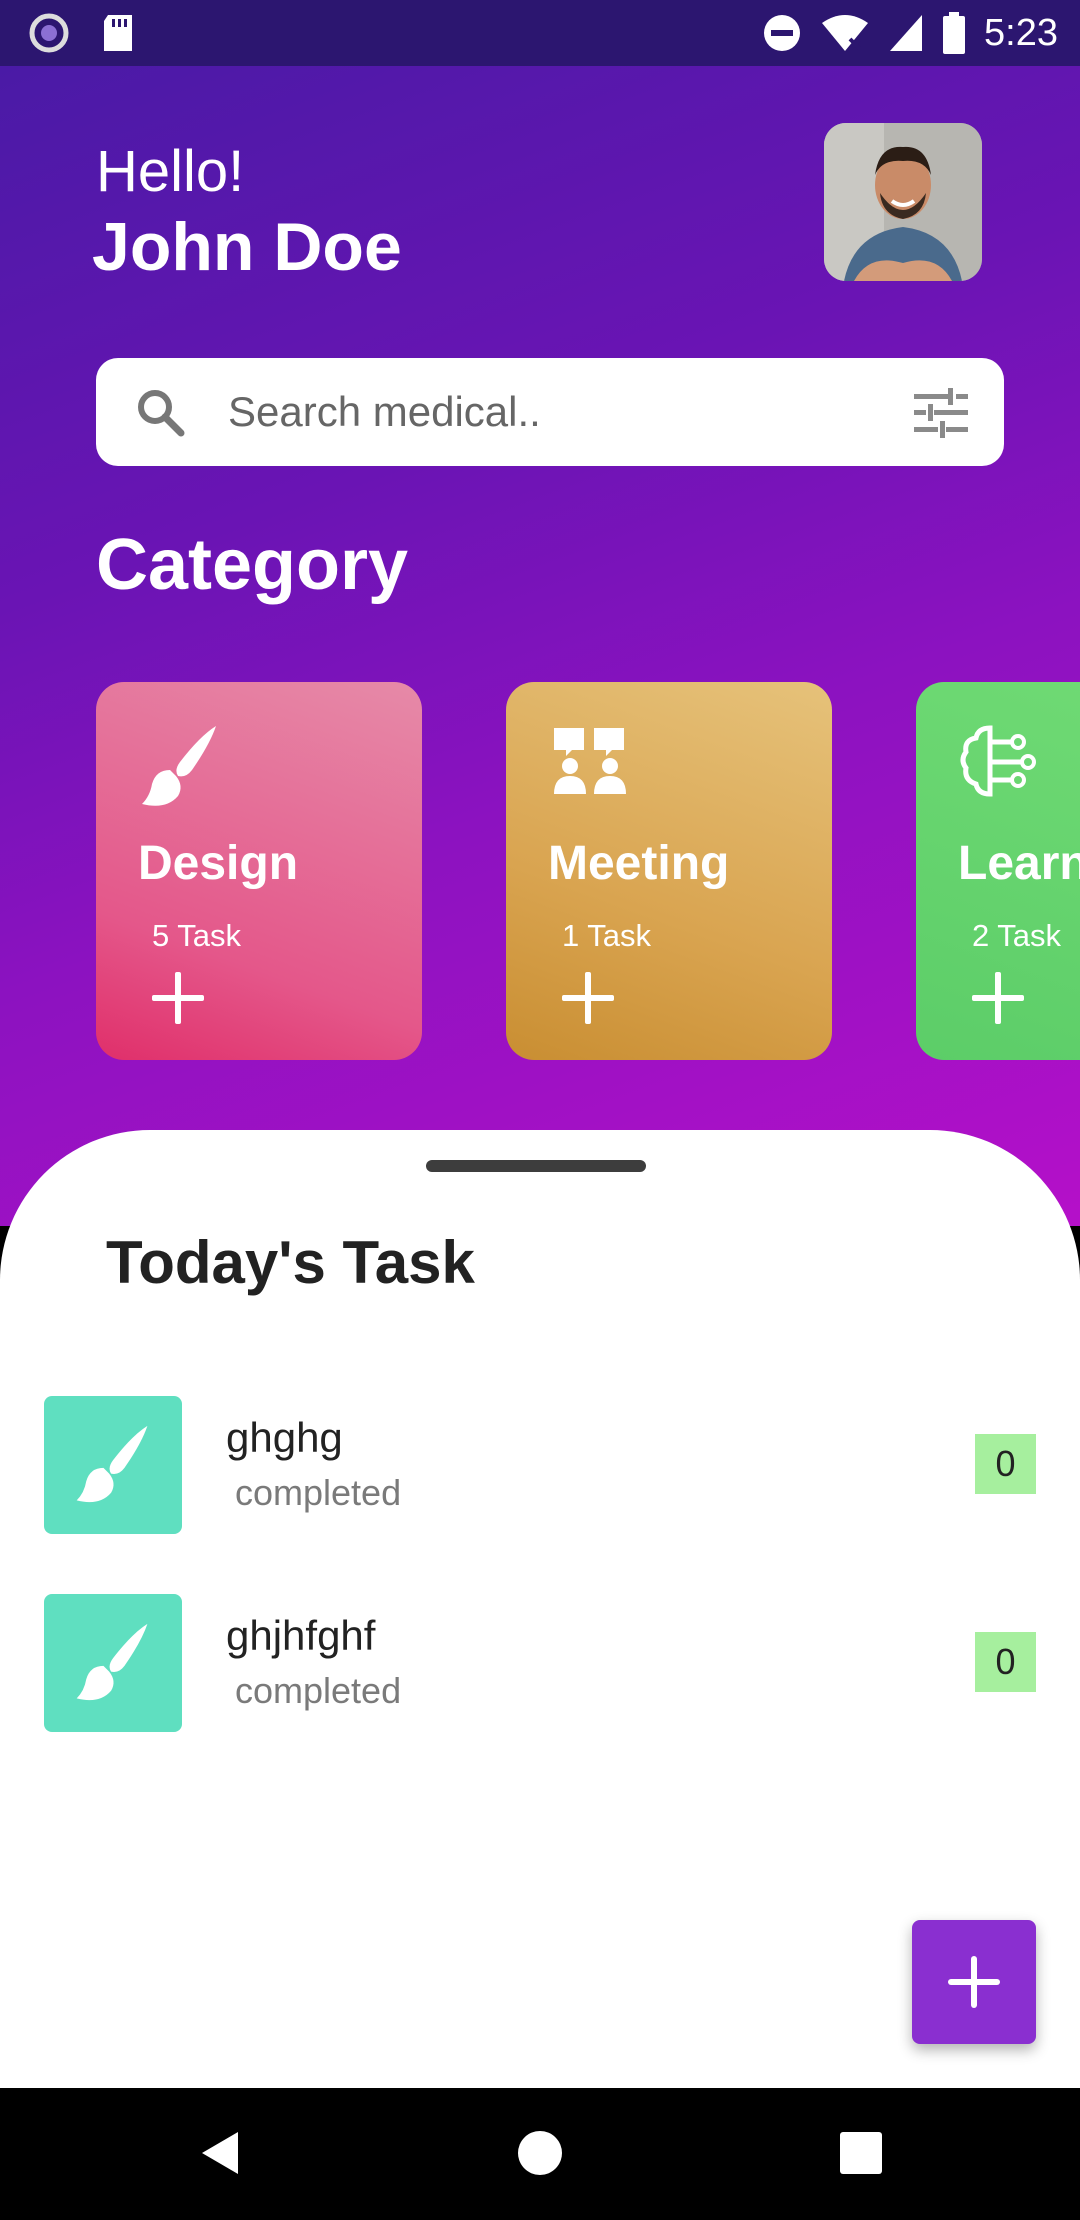 The image size is (1080, 2220). I want to click on home-icon, so click(540, 2153).